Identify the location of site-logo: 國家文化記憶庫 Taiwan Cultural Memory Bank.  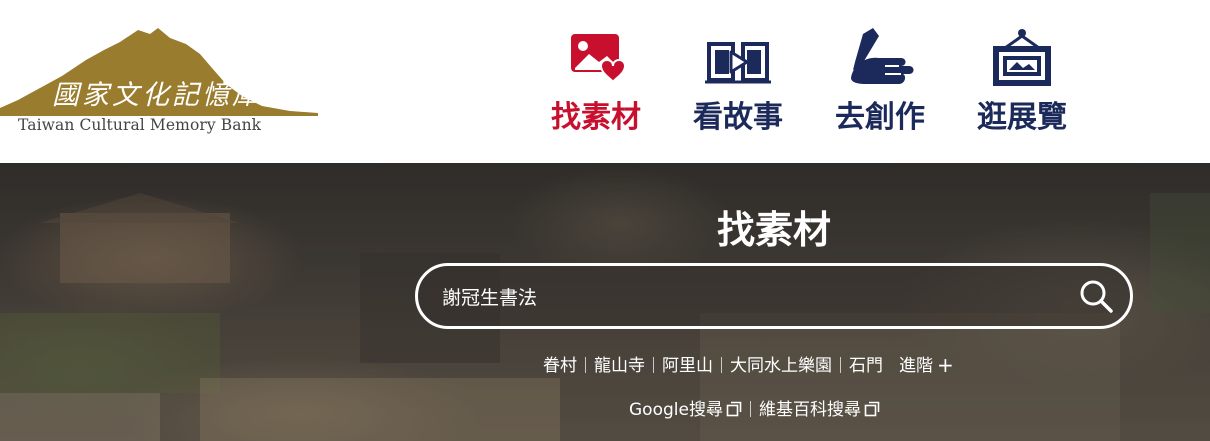
(165, 81).